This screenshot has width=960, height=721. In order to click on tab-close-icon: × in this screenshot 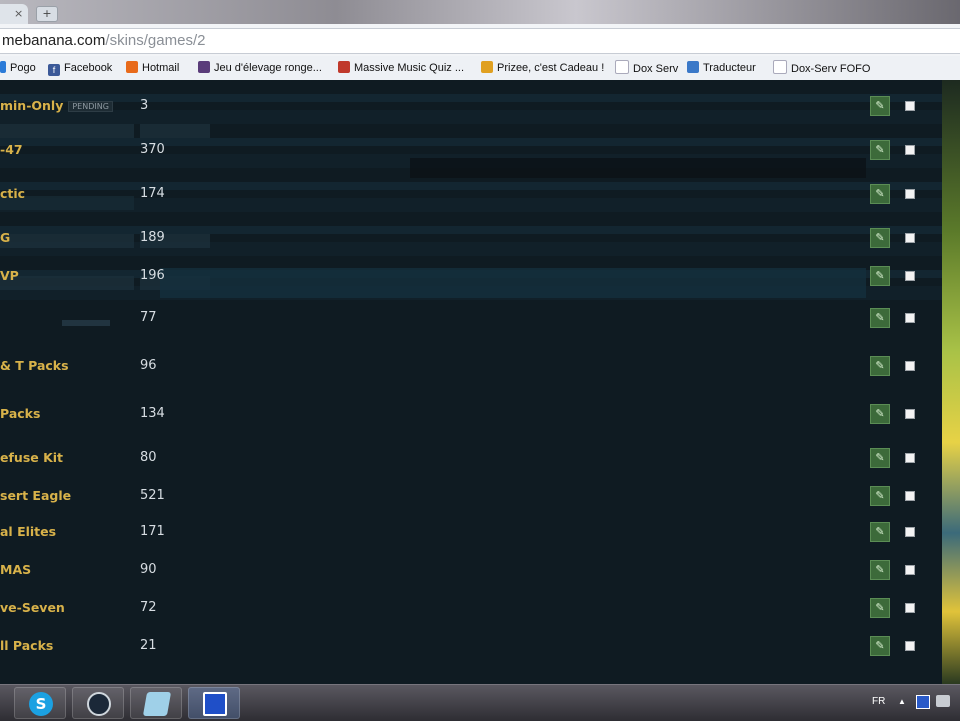, I will do `click(18, 13)`.